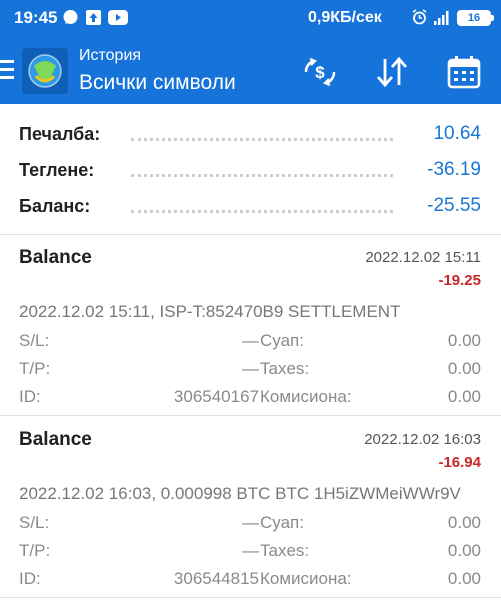  I want to click on id-value: 306540167, so click(216, 396).